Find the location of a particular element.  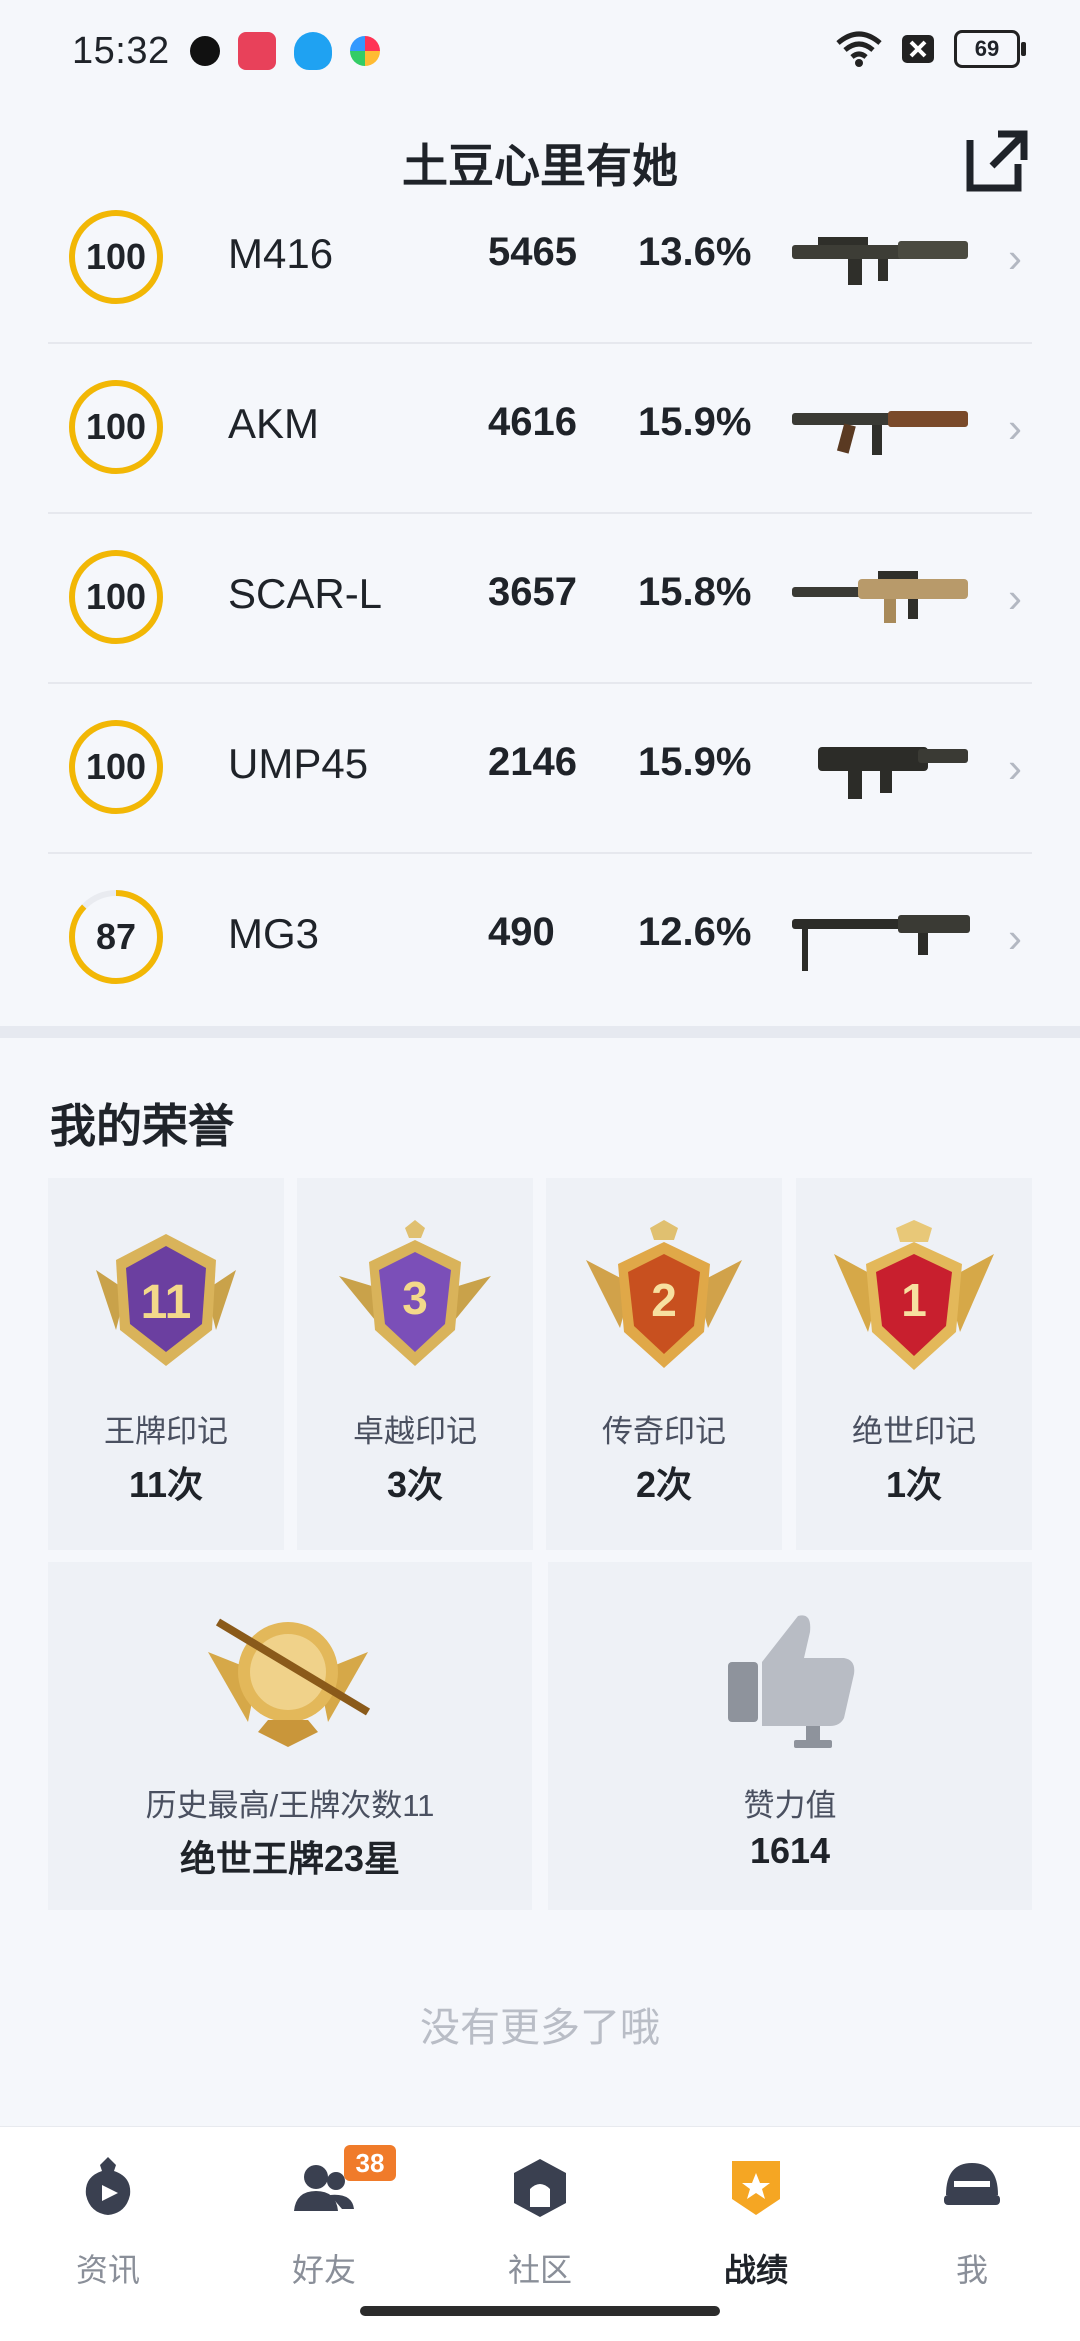

medal-count: 1次 is located at coordinates (914, 1484).